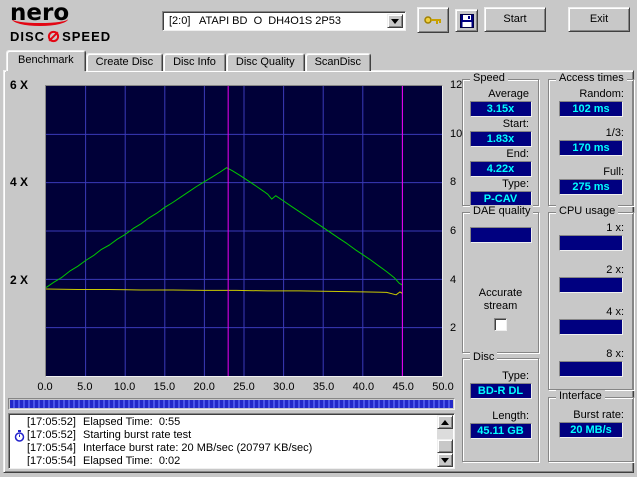 Image resolution: width=637 pixels, height=477 pixels. What do you see at coordinates (244, 387) in the screenshot?
I see `x-tick-label: 25.0` at bounding box center [244, 387].